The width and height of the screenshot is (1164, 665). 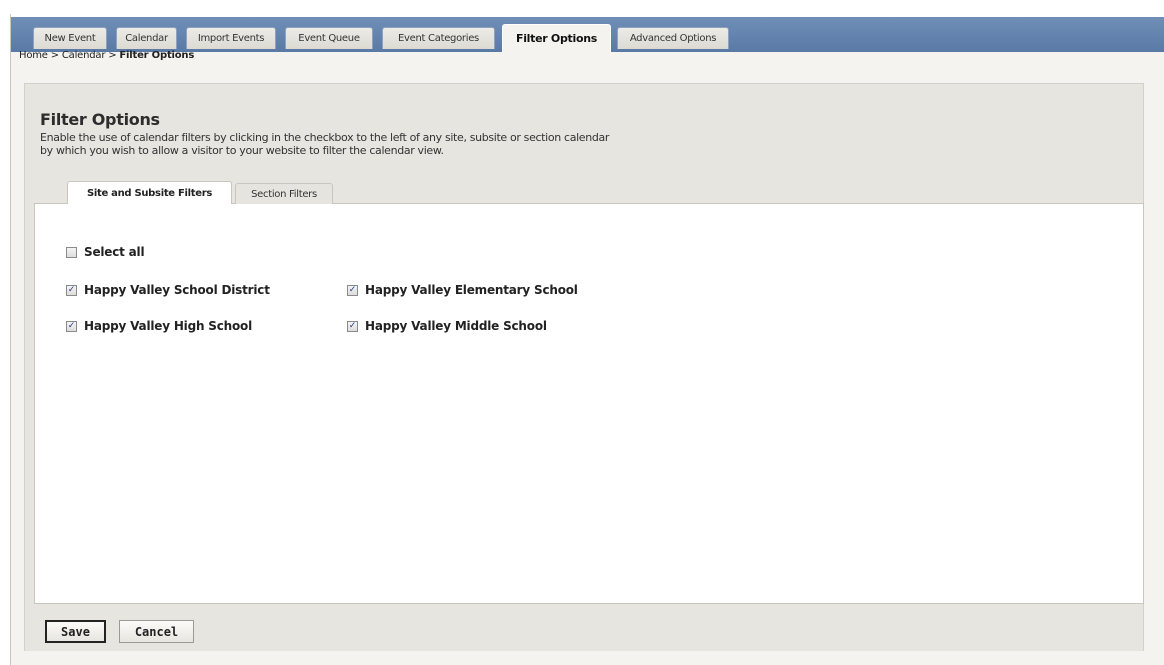 What do you see at coordinates (329, 38) in the screenshot?
I see `tab-event-queue: Event Queue` at bounding box center [329, 38].